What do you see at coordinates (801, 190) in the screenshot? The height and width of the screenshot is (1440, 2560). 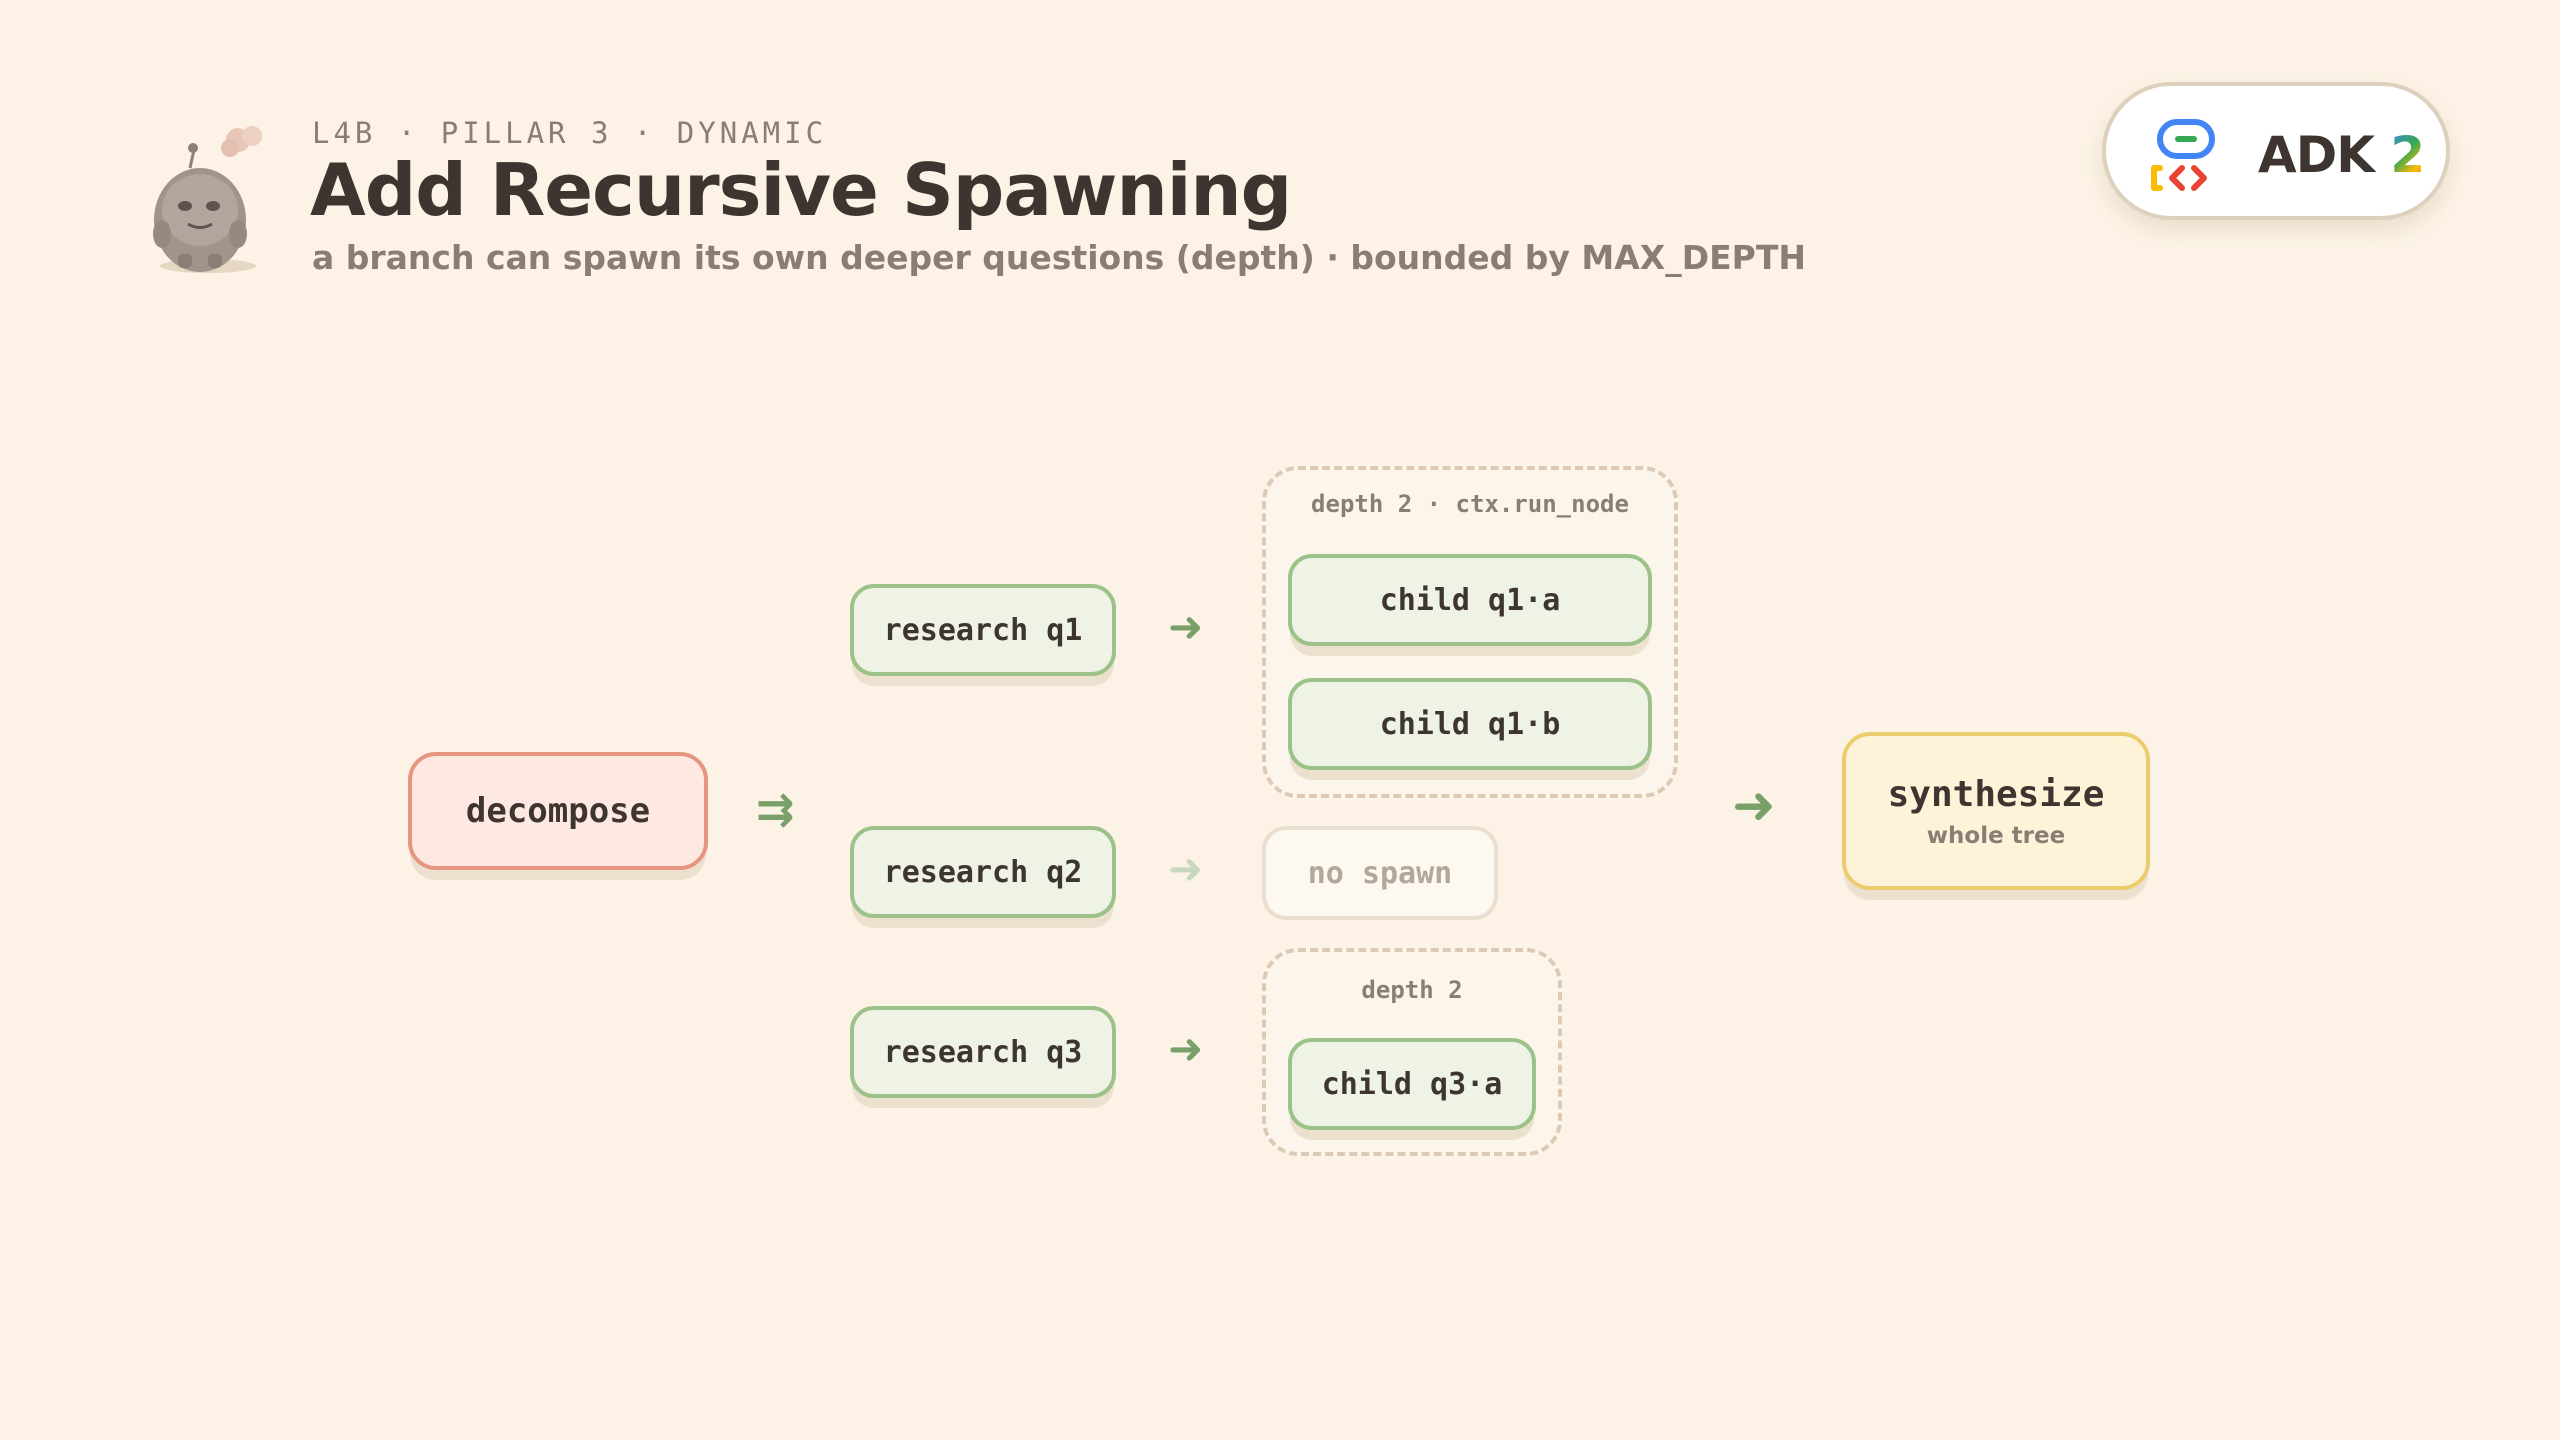 I see `page-title: Add Recursive Spawning` at bounding box center [801, 190].